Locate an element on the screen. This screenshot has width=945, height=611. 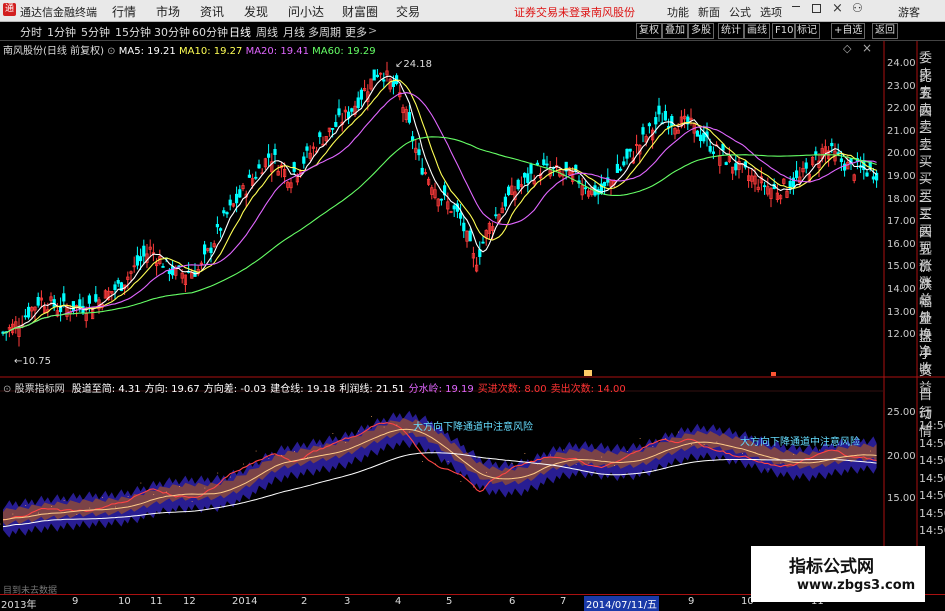
date-tick: 2014 is located at coordinates (245, 601).